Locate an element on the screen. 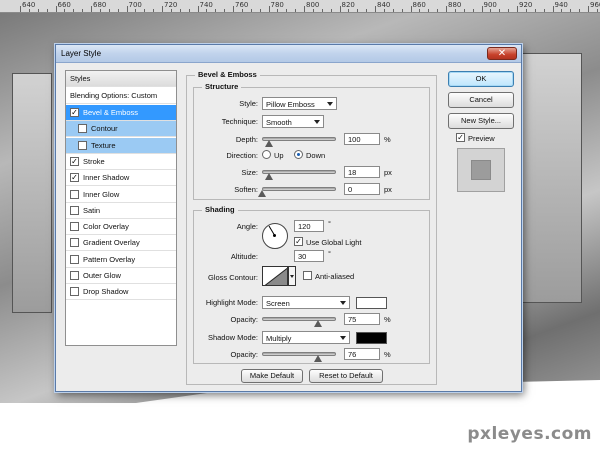  ok-button: OK is located at coordinates (481, 79).